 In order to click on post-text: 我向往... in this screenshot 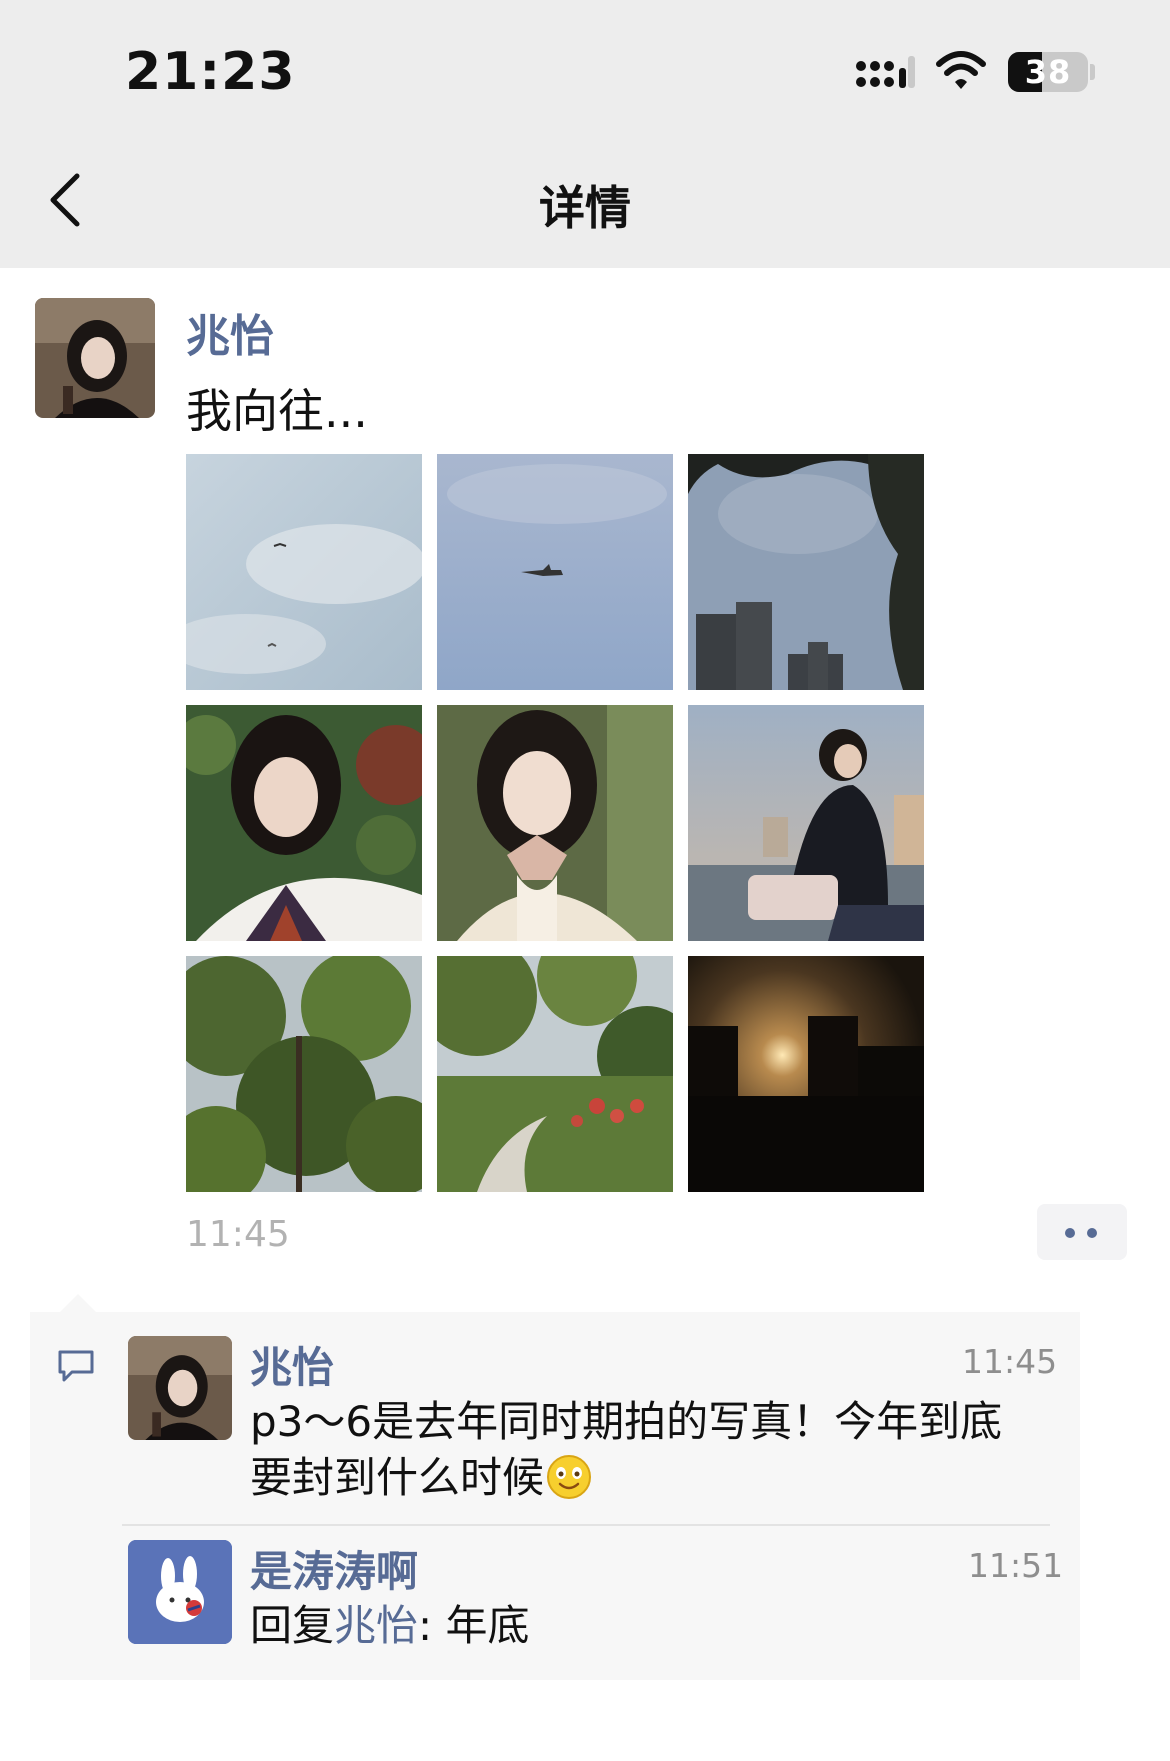, I will do `click(277, 411)`.